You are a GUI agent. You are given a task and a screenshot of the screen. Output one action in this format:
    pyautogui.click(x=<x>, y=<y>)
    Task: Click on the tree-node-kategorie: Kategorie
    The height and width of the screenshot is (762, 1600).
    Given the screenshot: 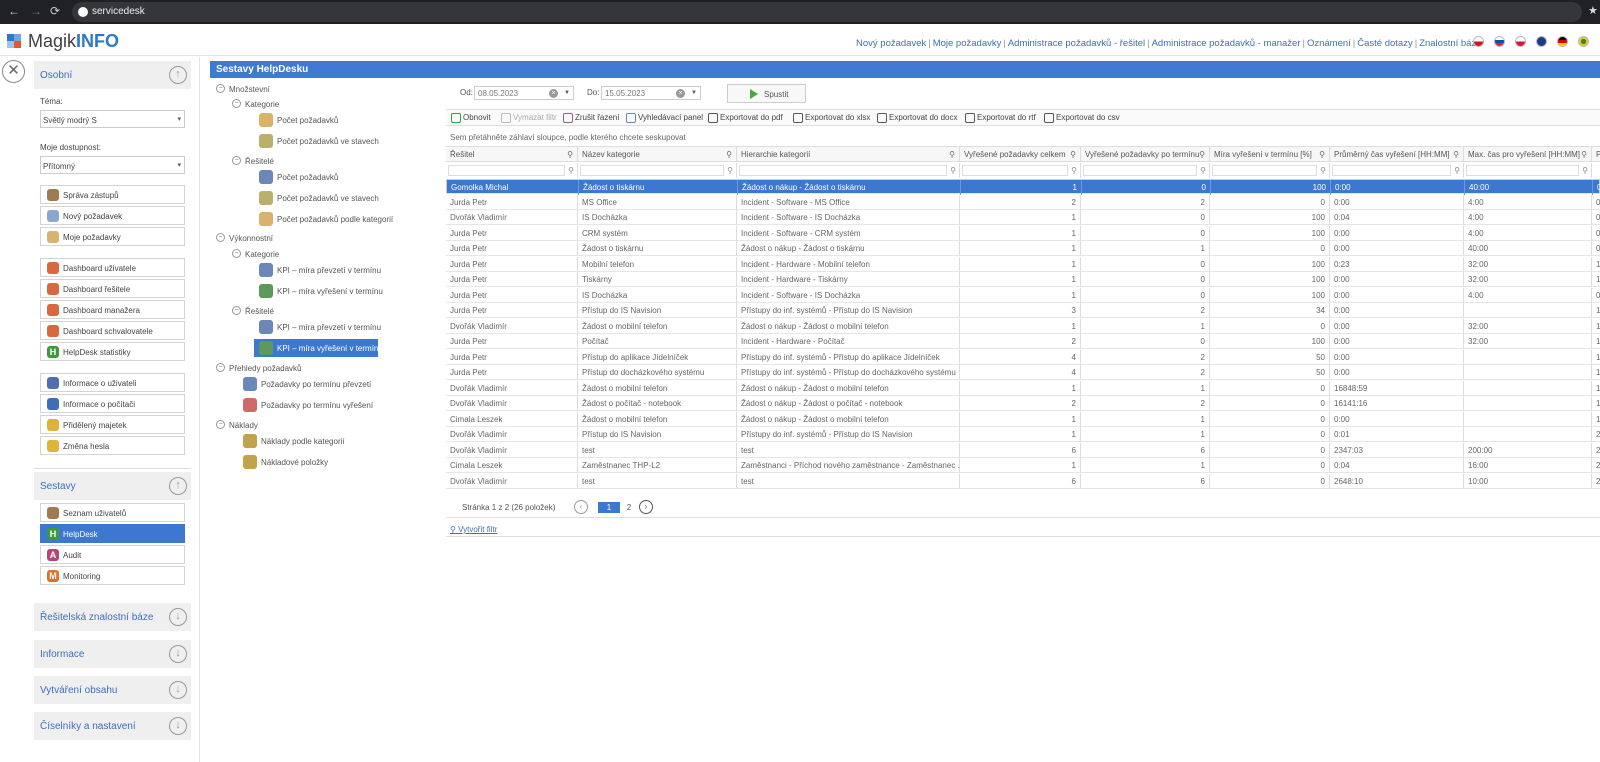 What is the action you would take?
    pyautogui.click(x=262, y=254)
    